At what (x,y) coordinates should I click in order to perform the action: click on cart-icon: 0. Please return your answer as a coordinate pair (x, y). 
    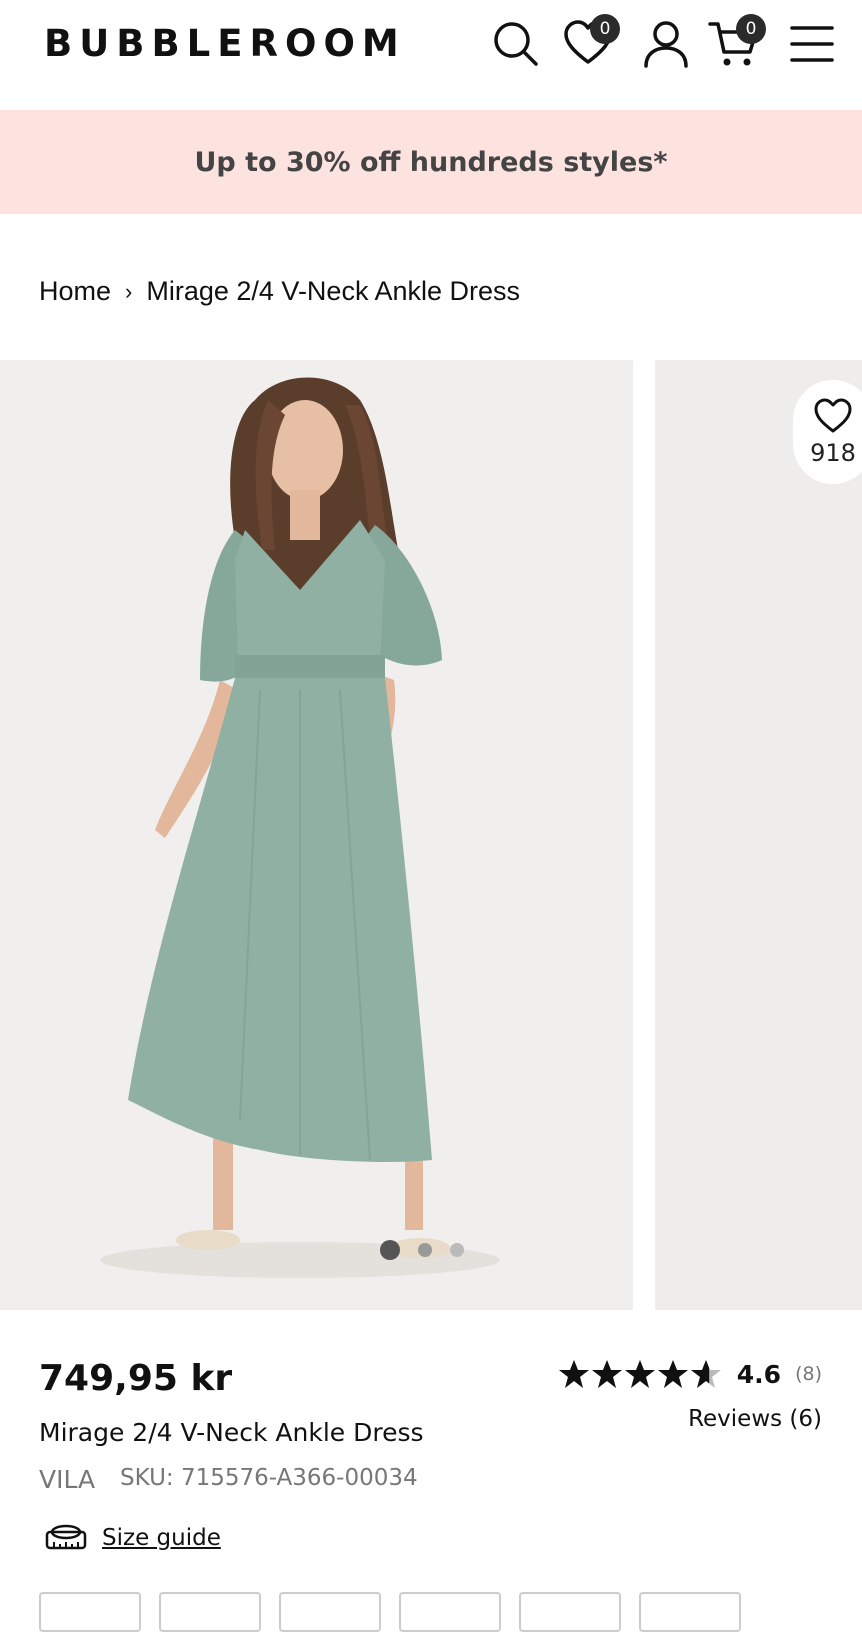
    Looking at the image, I should click on (737, 42).